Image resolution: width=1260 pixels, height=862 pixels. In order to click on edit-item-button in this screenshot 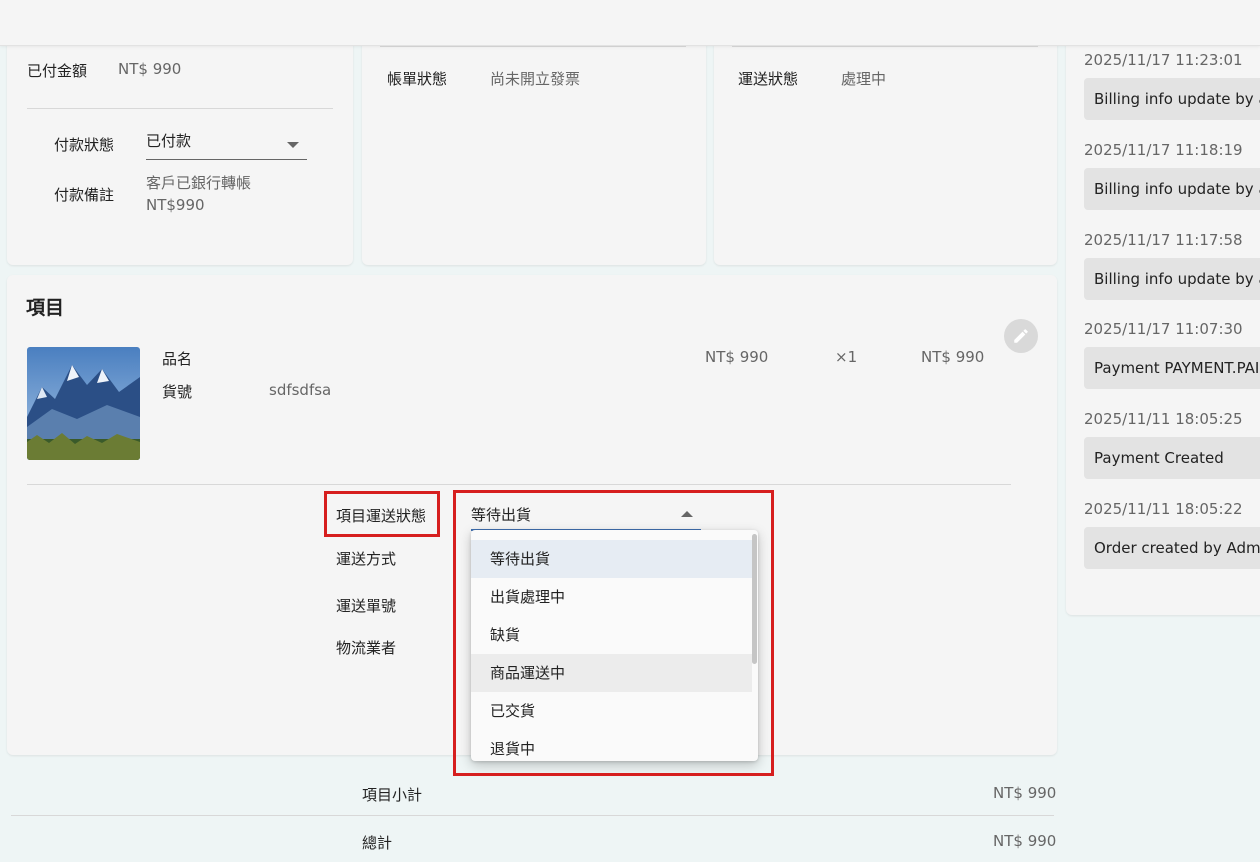, I will do `click(1021, 336)`.